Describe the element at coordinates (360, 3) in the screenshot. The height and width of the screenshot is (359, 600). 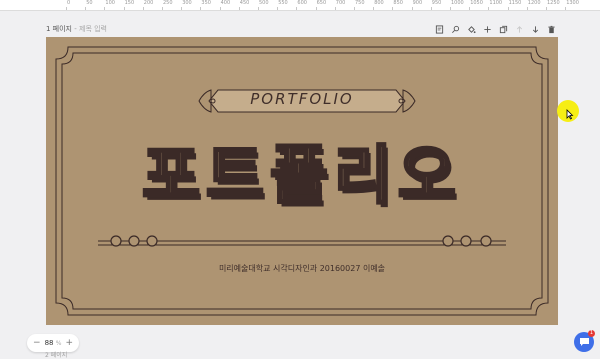
I see `ruler-tick-label: 750` at that location.